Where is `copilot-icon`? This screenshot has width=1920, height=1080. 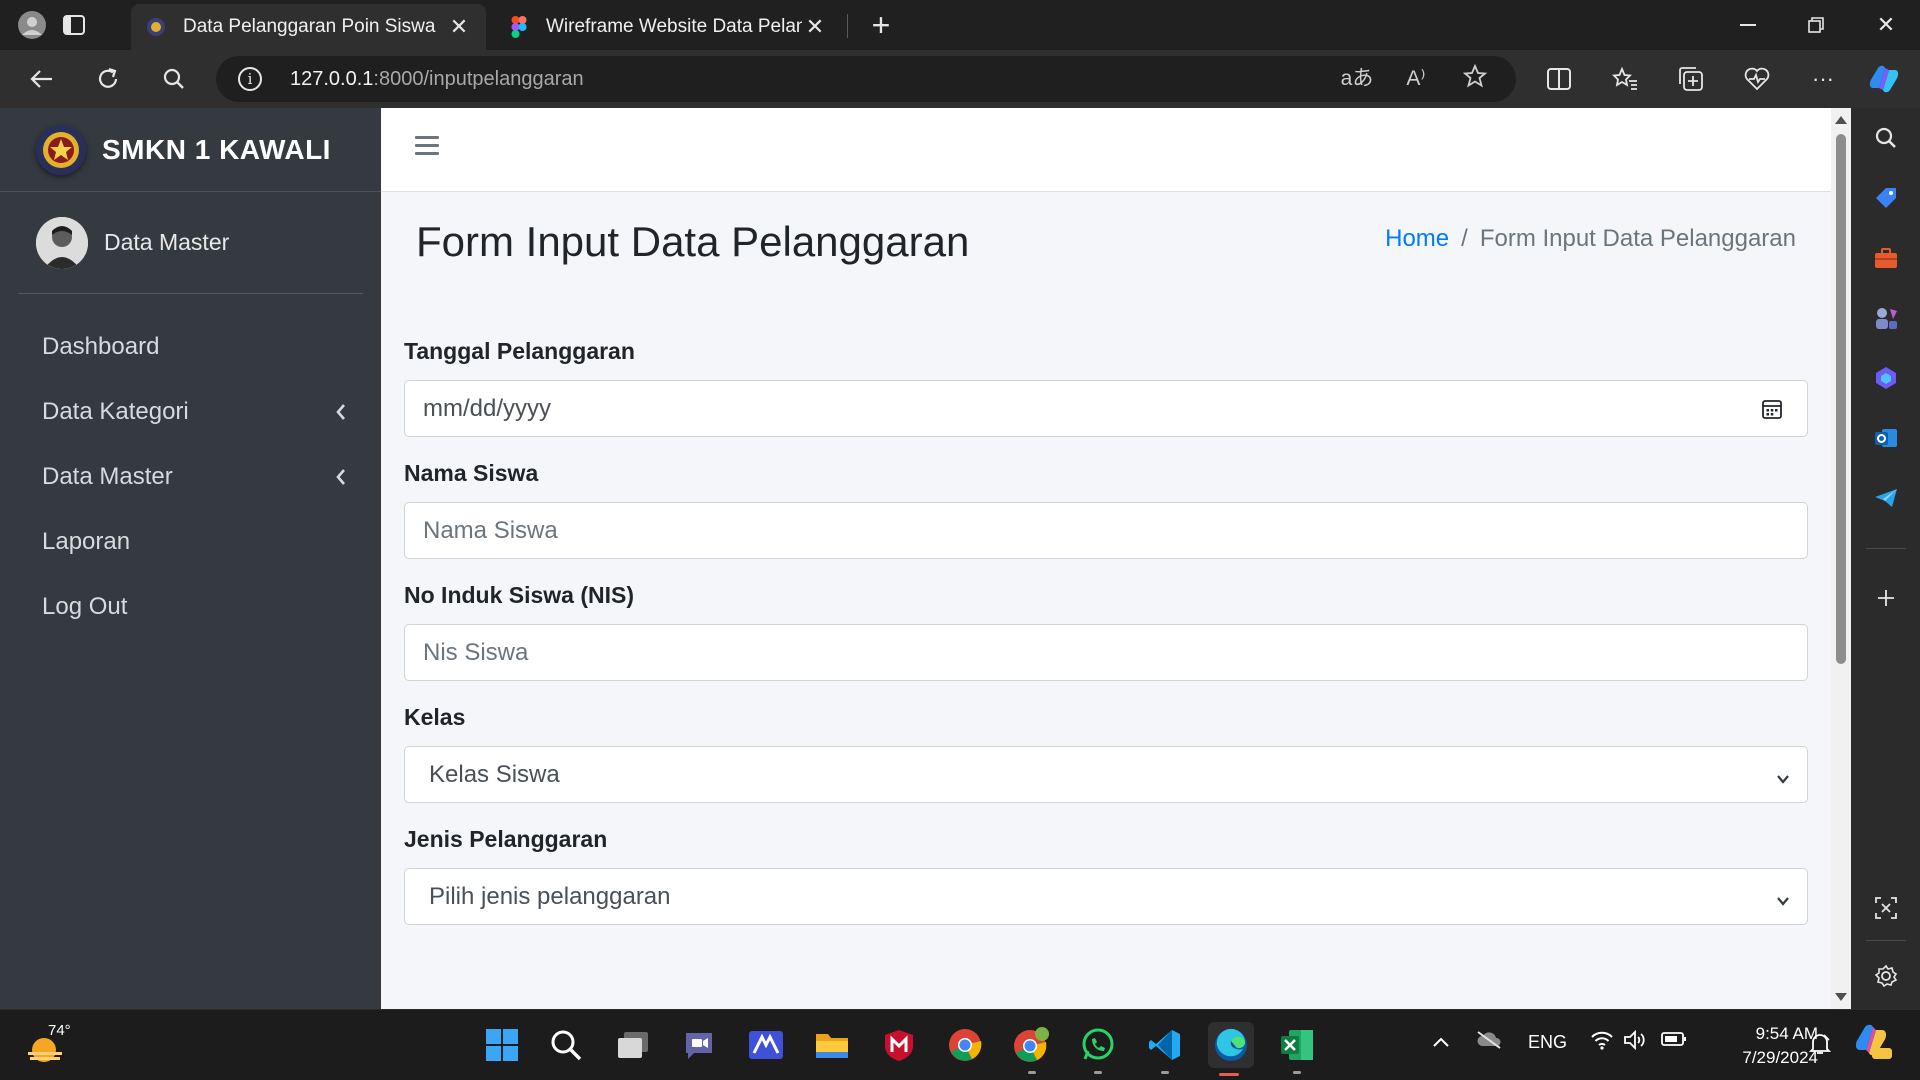 copilot-icon is located at coordinates (1884, 79).